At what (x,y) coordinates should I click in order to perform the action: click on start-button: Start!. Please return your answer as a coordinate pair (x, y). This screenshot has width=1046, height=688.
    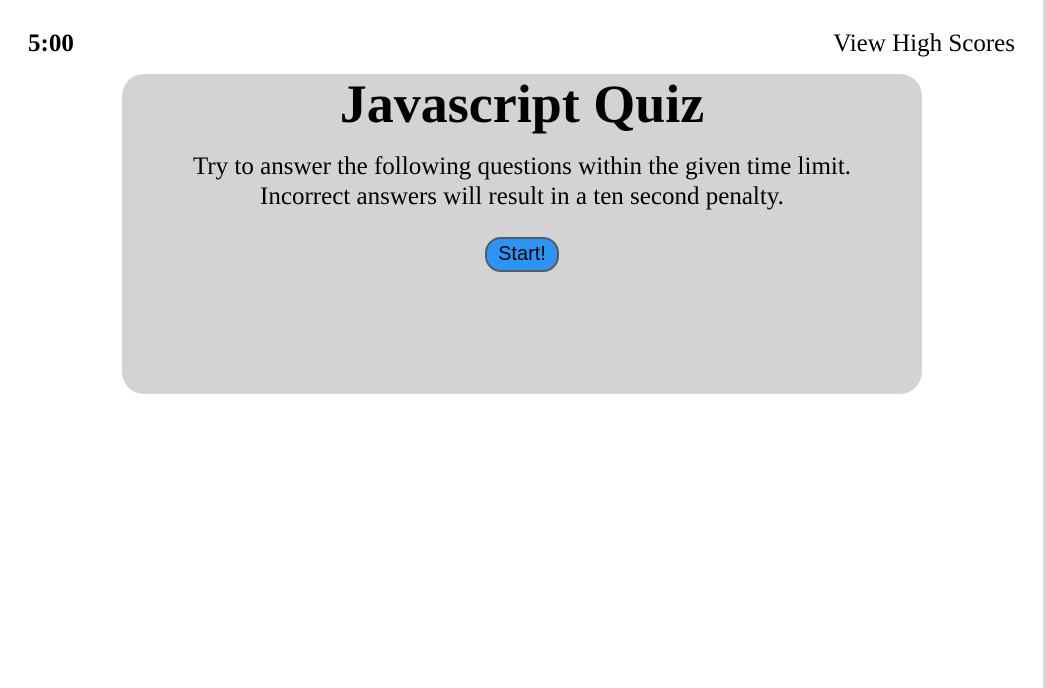
    Looking at the image, I should click on (522, 254).